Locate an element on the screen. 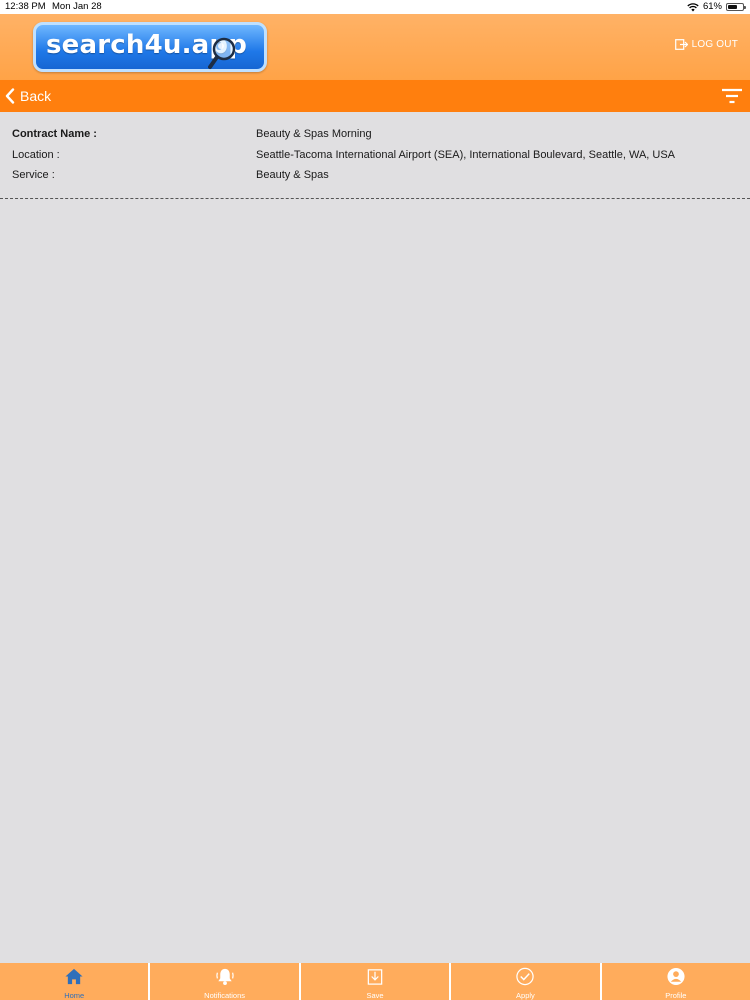 This screenshot has width=750, height=1000. magnifier-icon is located at coordinates (222, 53).